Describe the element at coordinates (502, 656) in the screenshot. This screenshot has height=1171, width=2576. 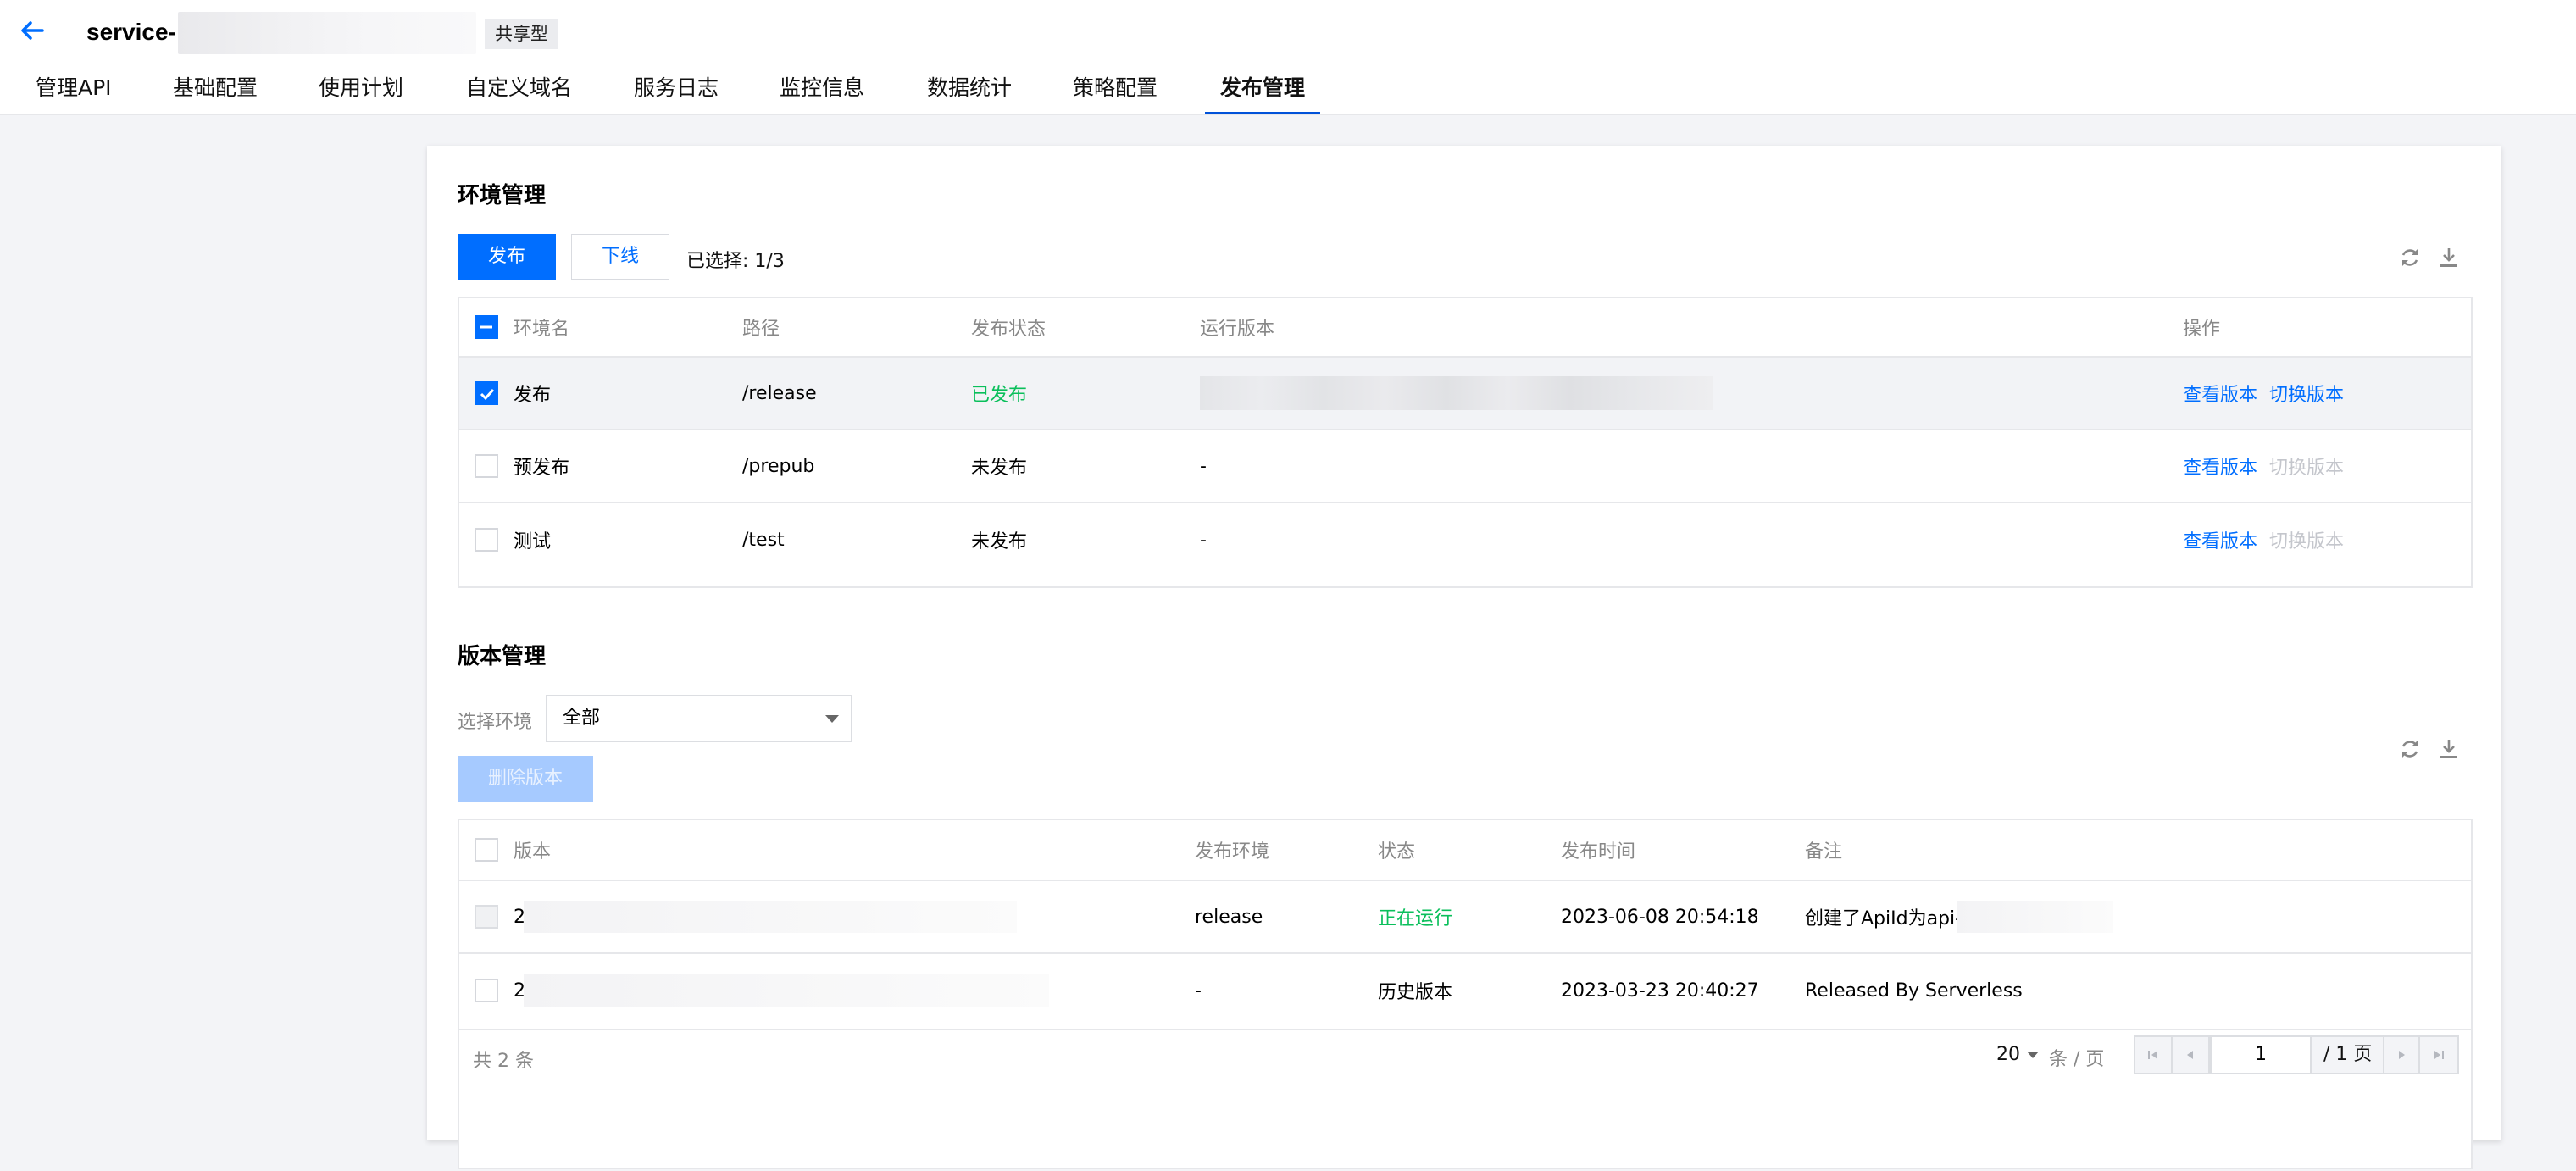
I see `version-section-title: 版本管理` at that location.